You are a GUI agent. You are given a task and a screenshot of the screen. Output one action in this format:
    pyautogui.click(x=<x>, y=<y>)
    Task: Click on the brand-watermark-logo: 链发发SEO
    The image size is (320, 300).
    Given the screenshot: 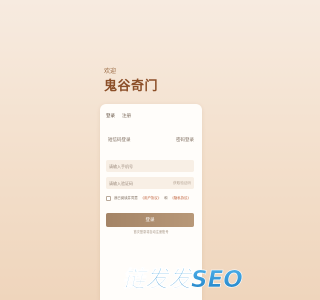 What is the action you would take?
    pyautogui.click(x=182, y=280)
    